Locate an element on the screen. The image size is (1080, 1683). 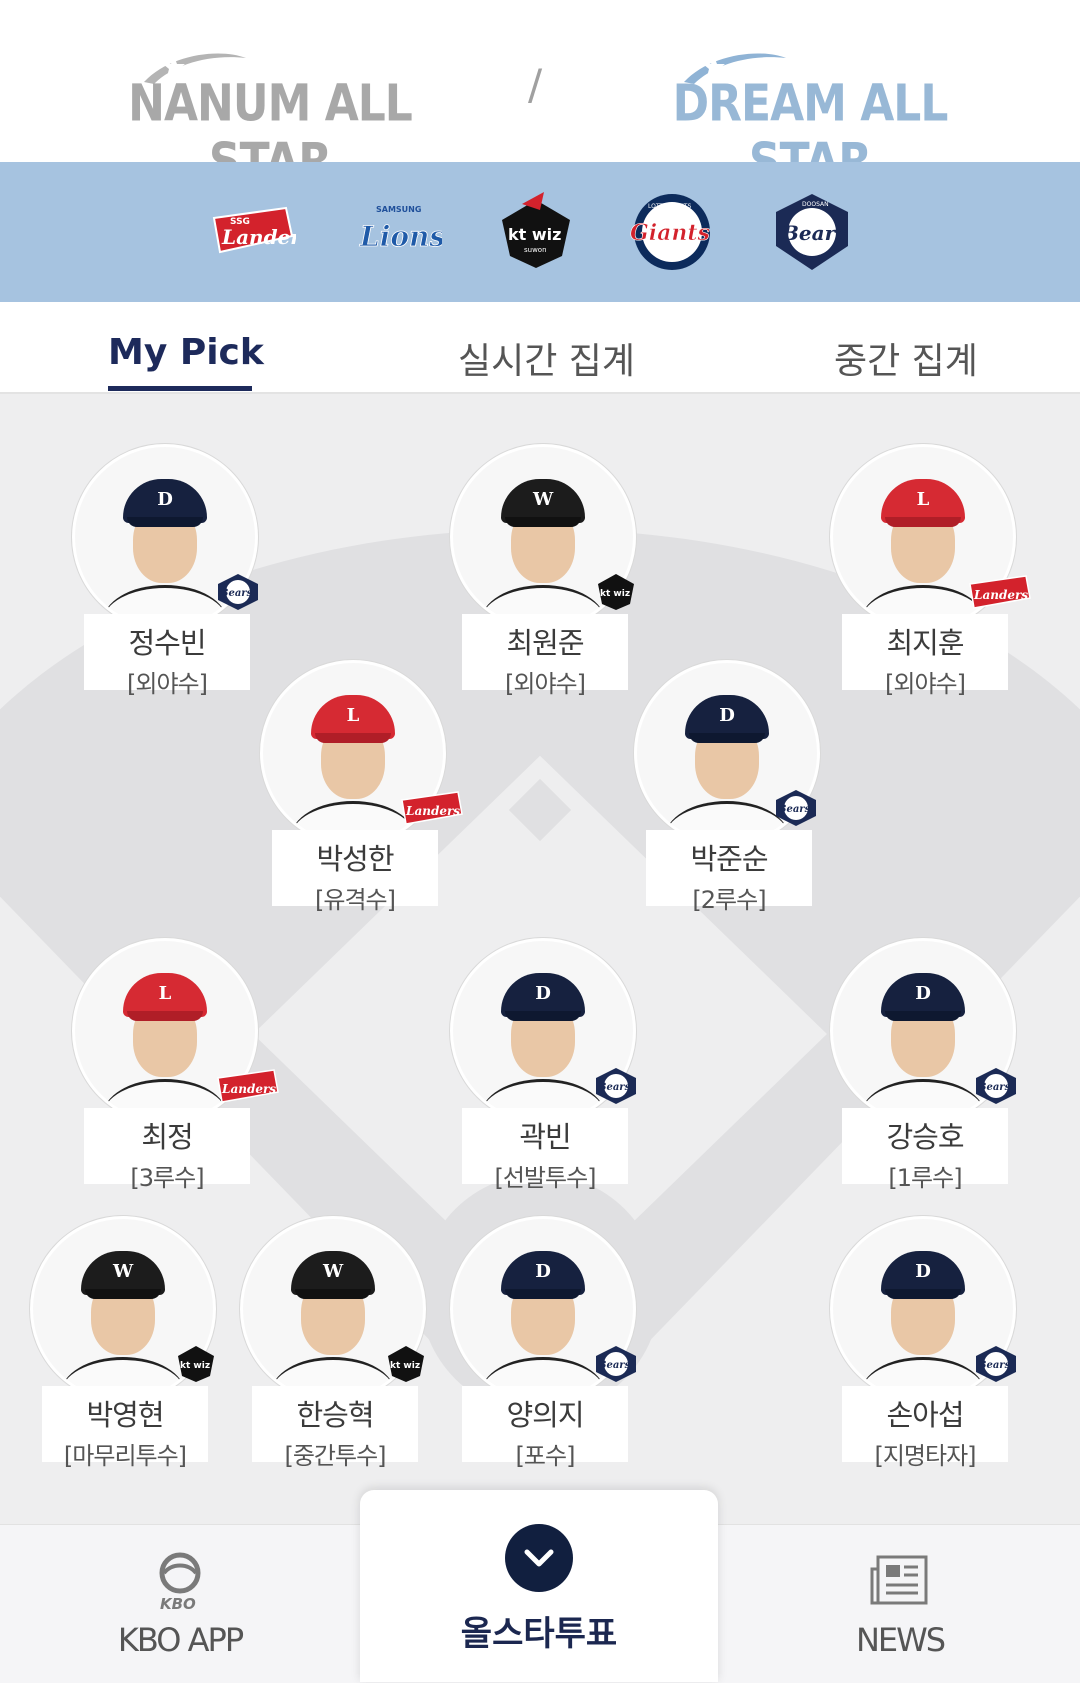
player-label: 손아섭 [지명타자] is located at coordinates (925, 1428).